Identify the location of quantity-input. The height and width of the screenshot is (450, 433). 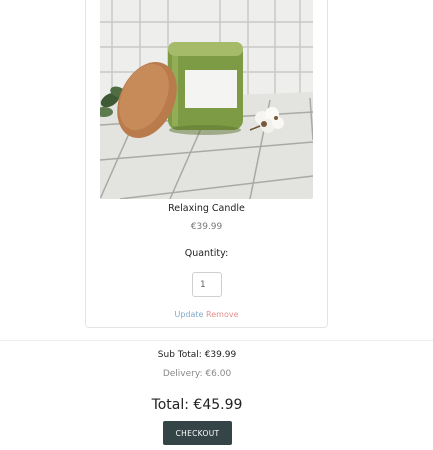
(207, 284).